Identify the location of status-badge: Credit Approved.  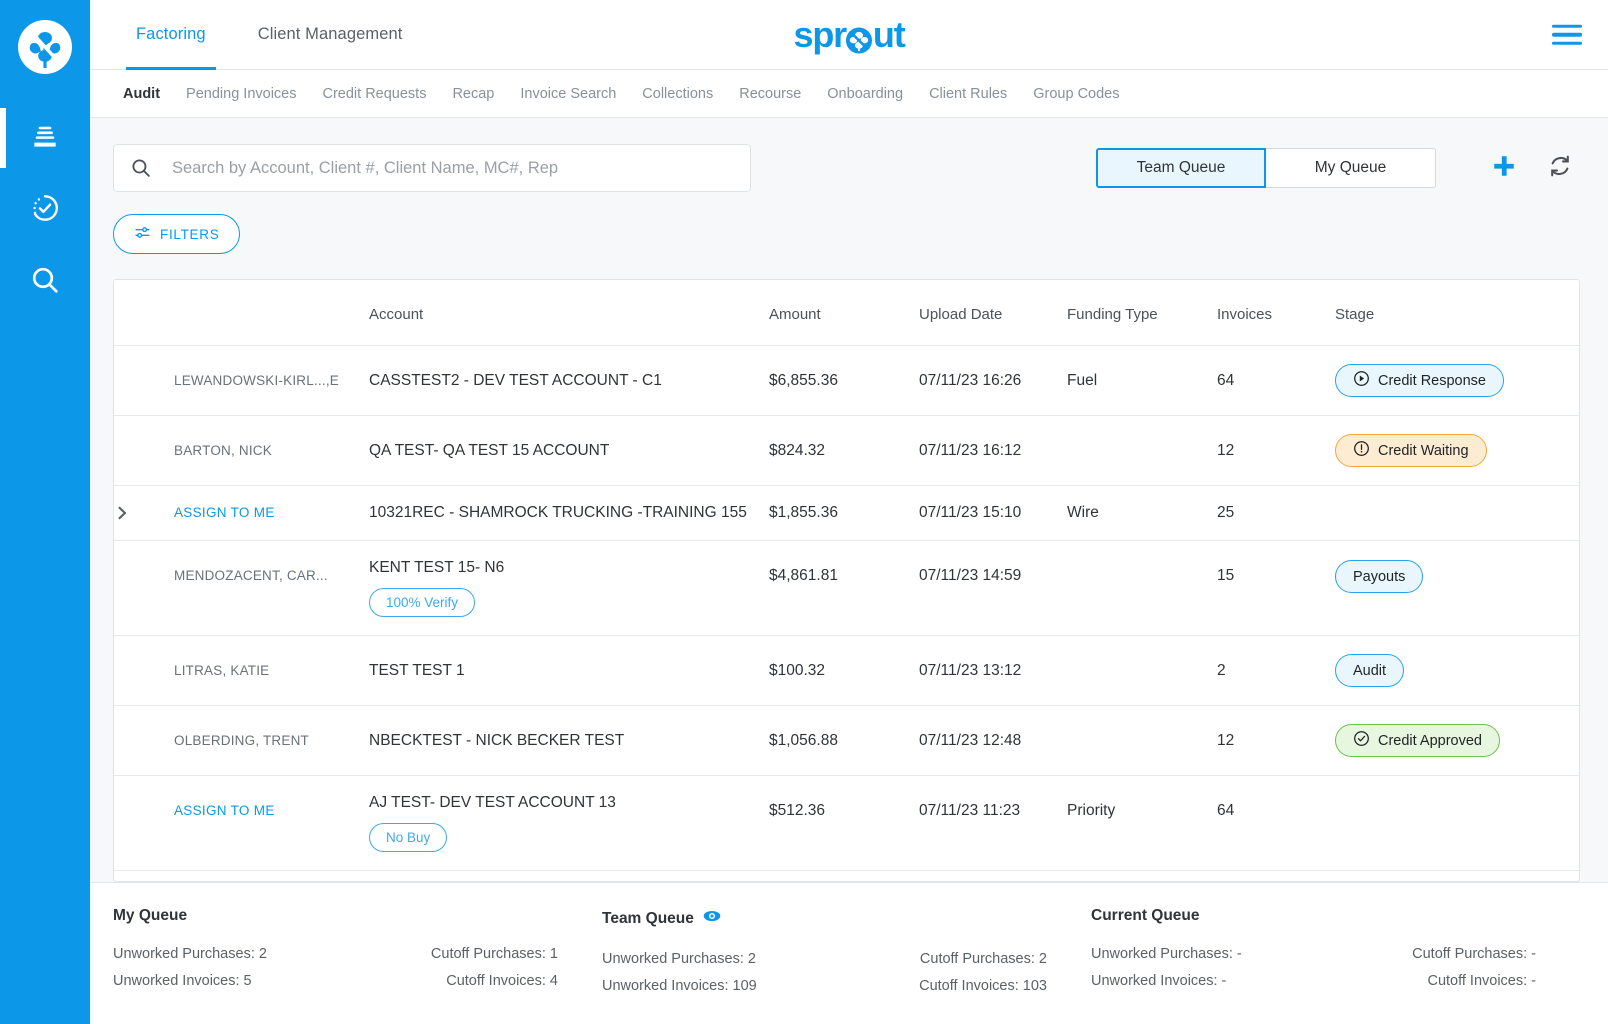
(1417, 740).